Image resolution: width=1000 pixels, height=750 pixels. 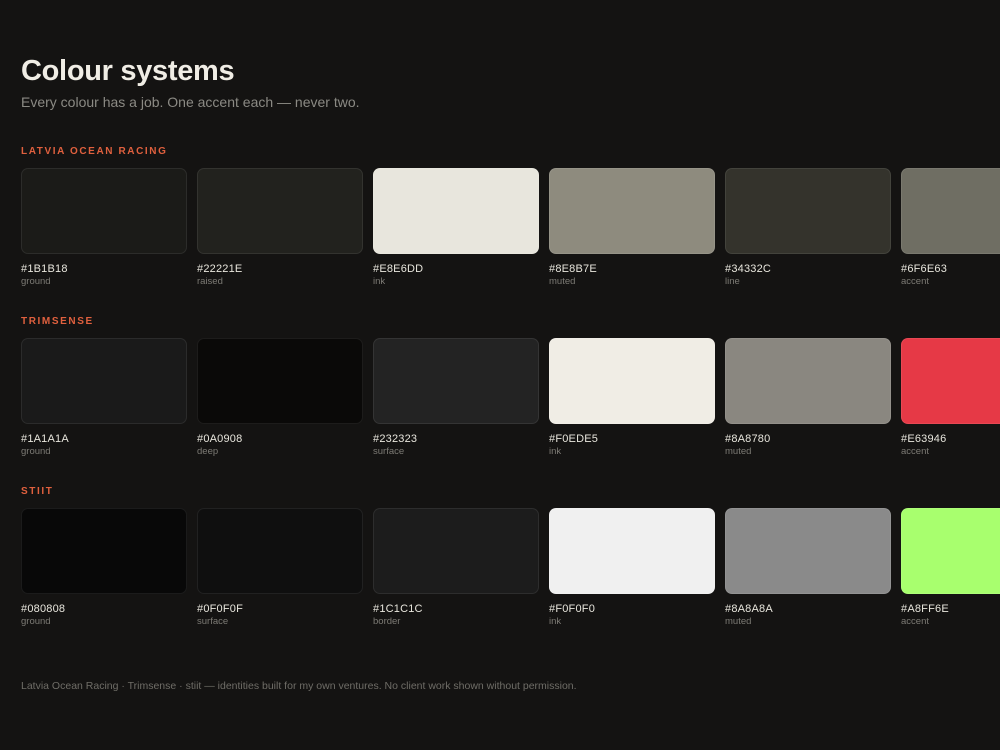 I want to click on swatch-hex: #080808, so click(x=43, y=609).